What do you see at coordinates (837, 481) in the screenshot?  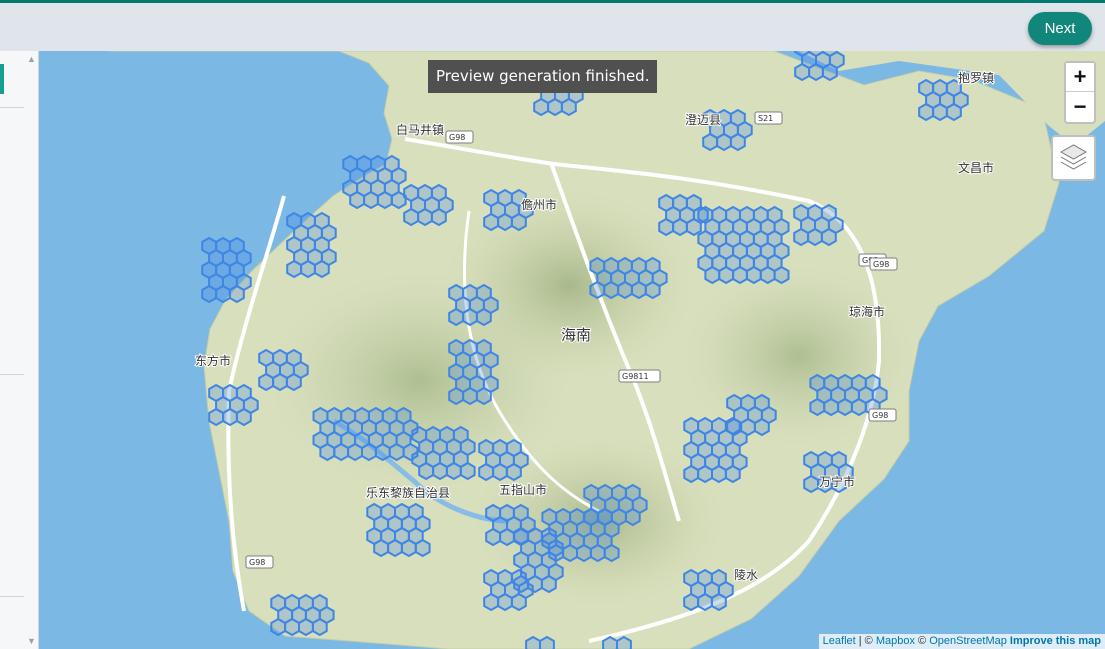 I see `place-label: 万宁市` at bounding box center [837, 481].